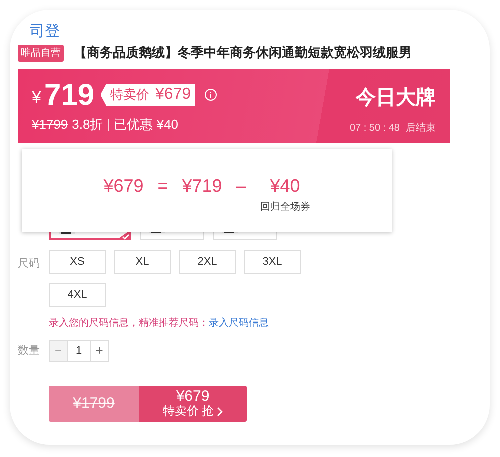 This screenshot has height=457, width=500. What do you see at coordinates (241, 186) in the screenshot?
I see `minus-sign: –` at bounding box center [241, 186].